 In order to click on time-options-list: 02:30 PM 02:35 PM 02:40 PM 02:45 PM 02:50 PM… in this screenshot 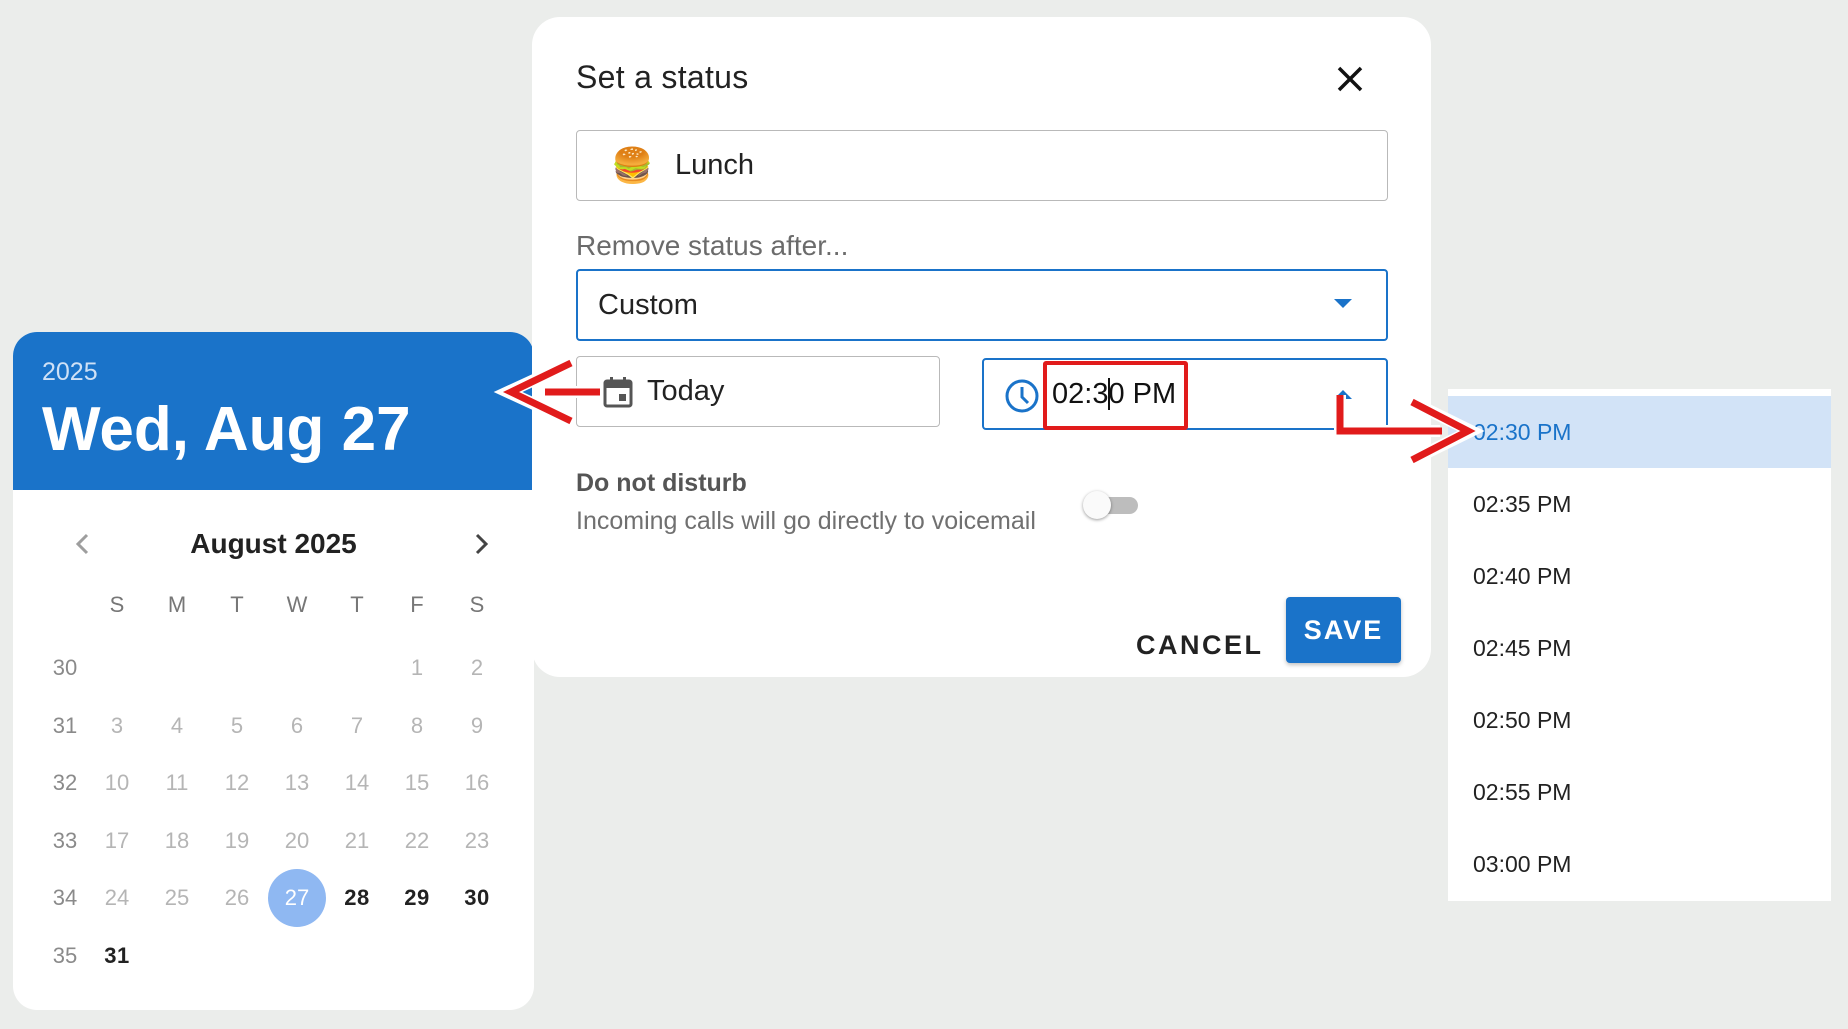, I will do `click(1639, 645)`.